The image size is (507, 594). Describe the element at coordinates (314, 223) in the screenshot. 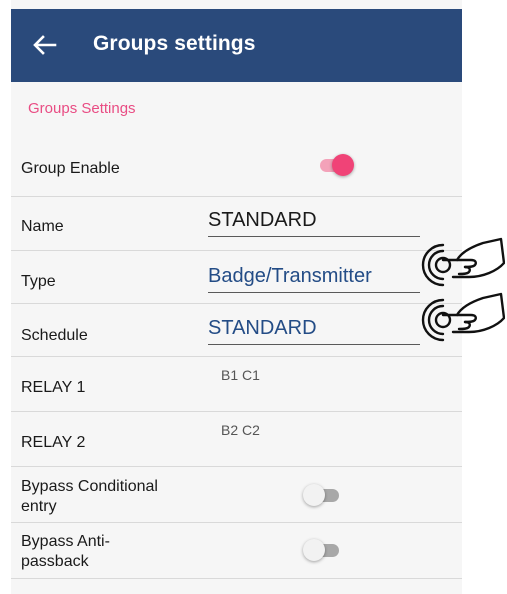

I see `name-field: STANDARD` at that location.